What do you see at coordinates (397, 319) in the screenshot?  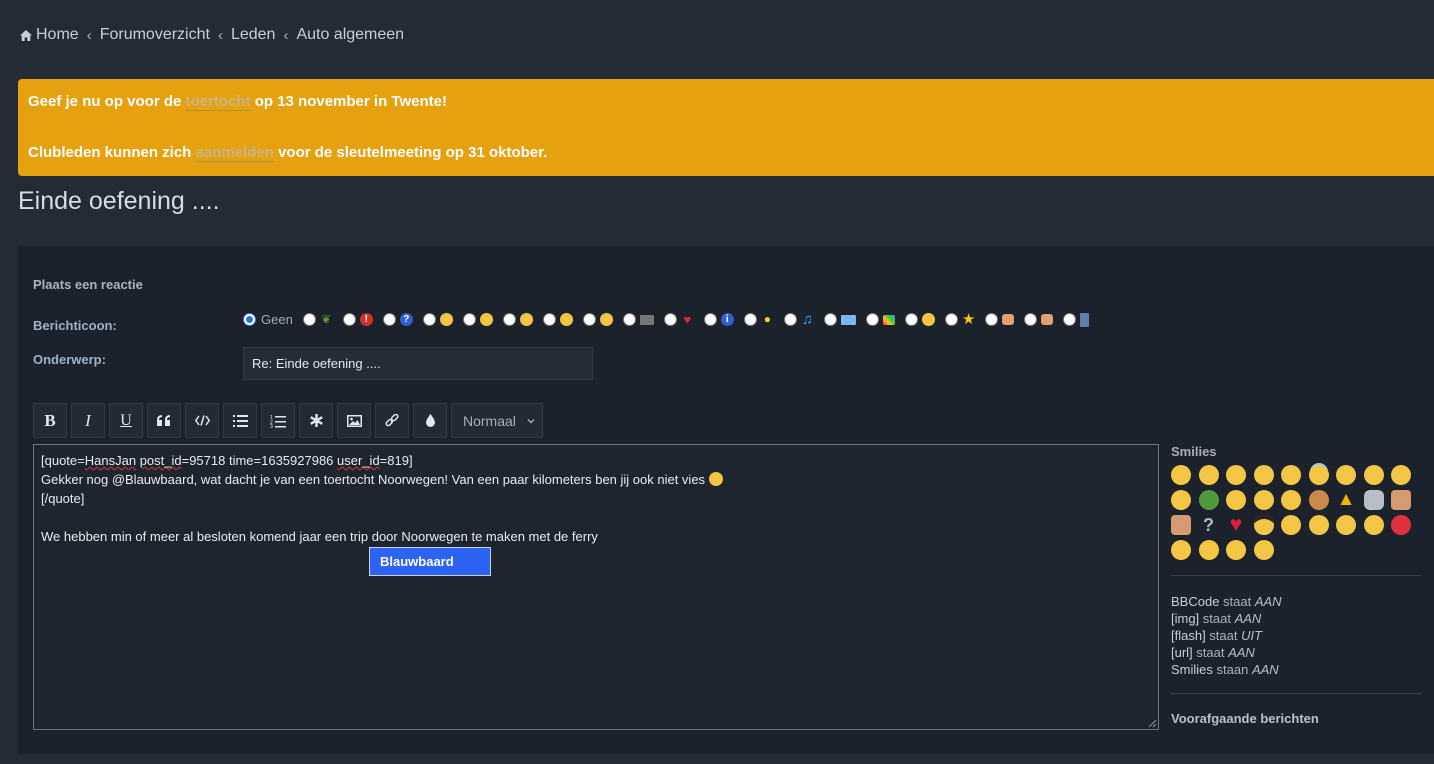 I see `post-icon-option: ?` at bounding box center [397, 319].